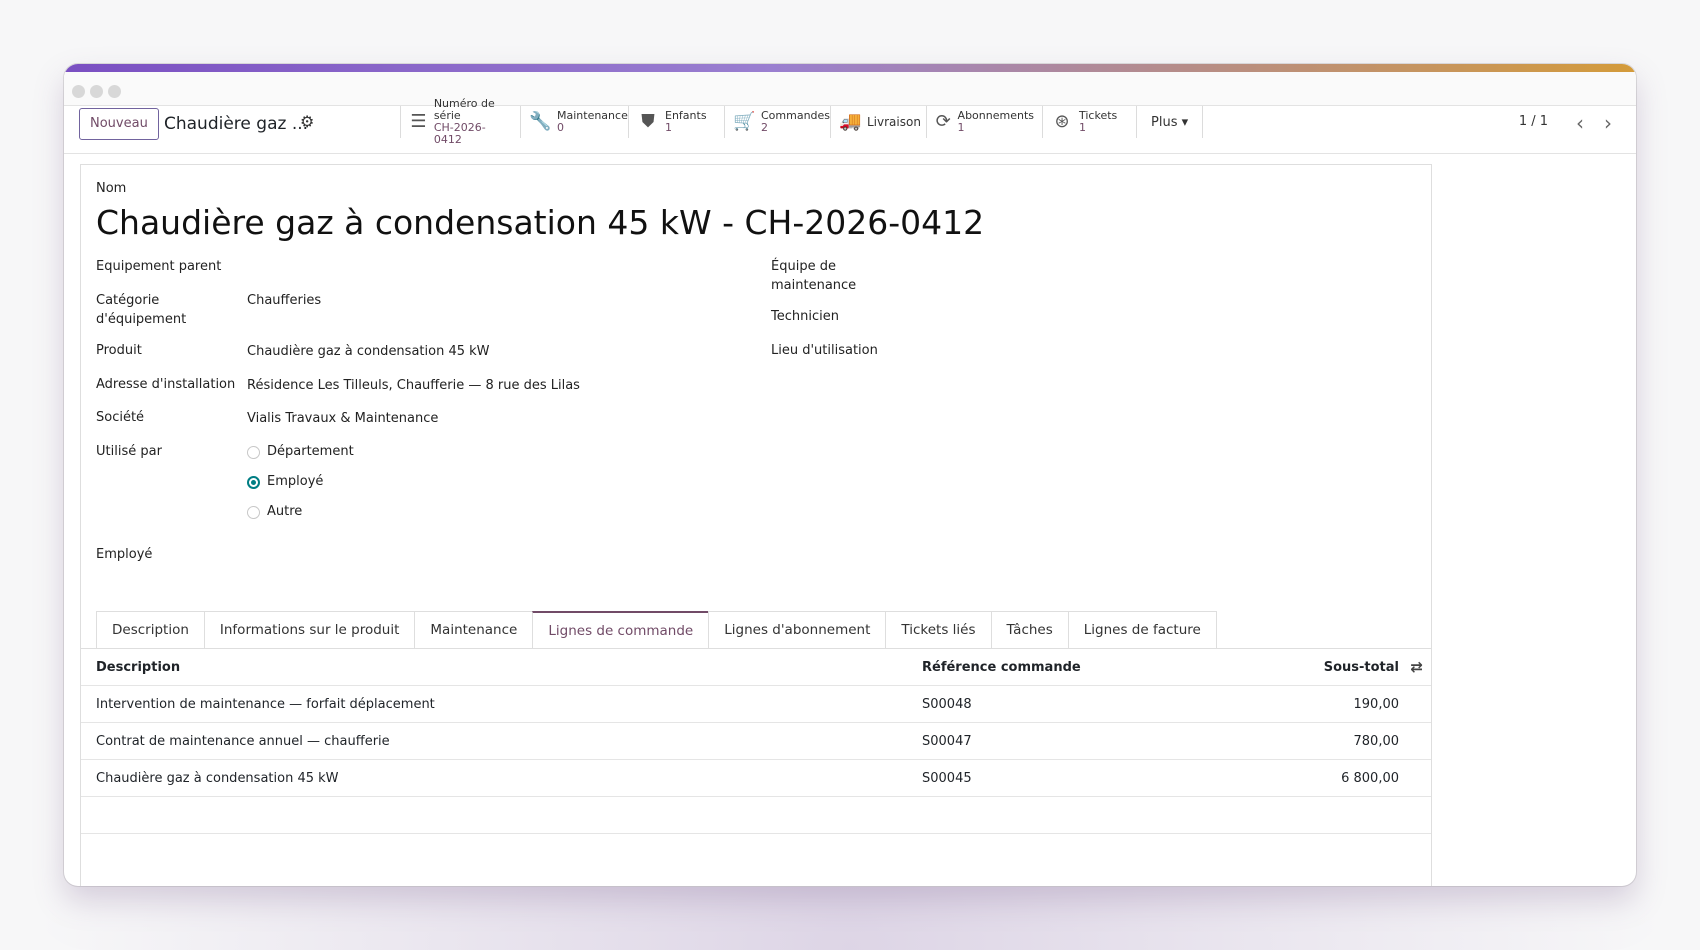  I want to click on cell-reference: S00045, so click(947, 778).